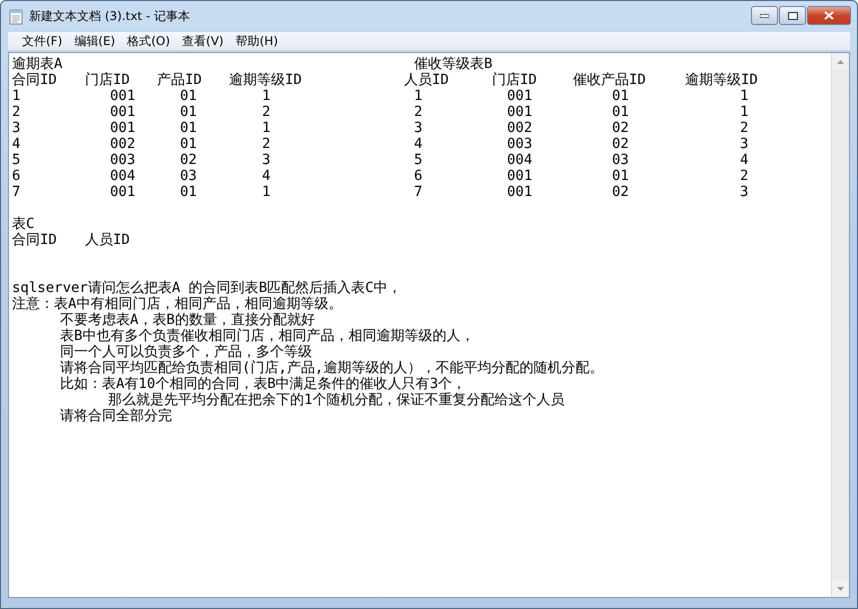 This screenshot has width=858, height=609. Describe the element at coordinates (37, 64) in the screenshot. I see `table-title: 逾期表A` at that location.